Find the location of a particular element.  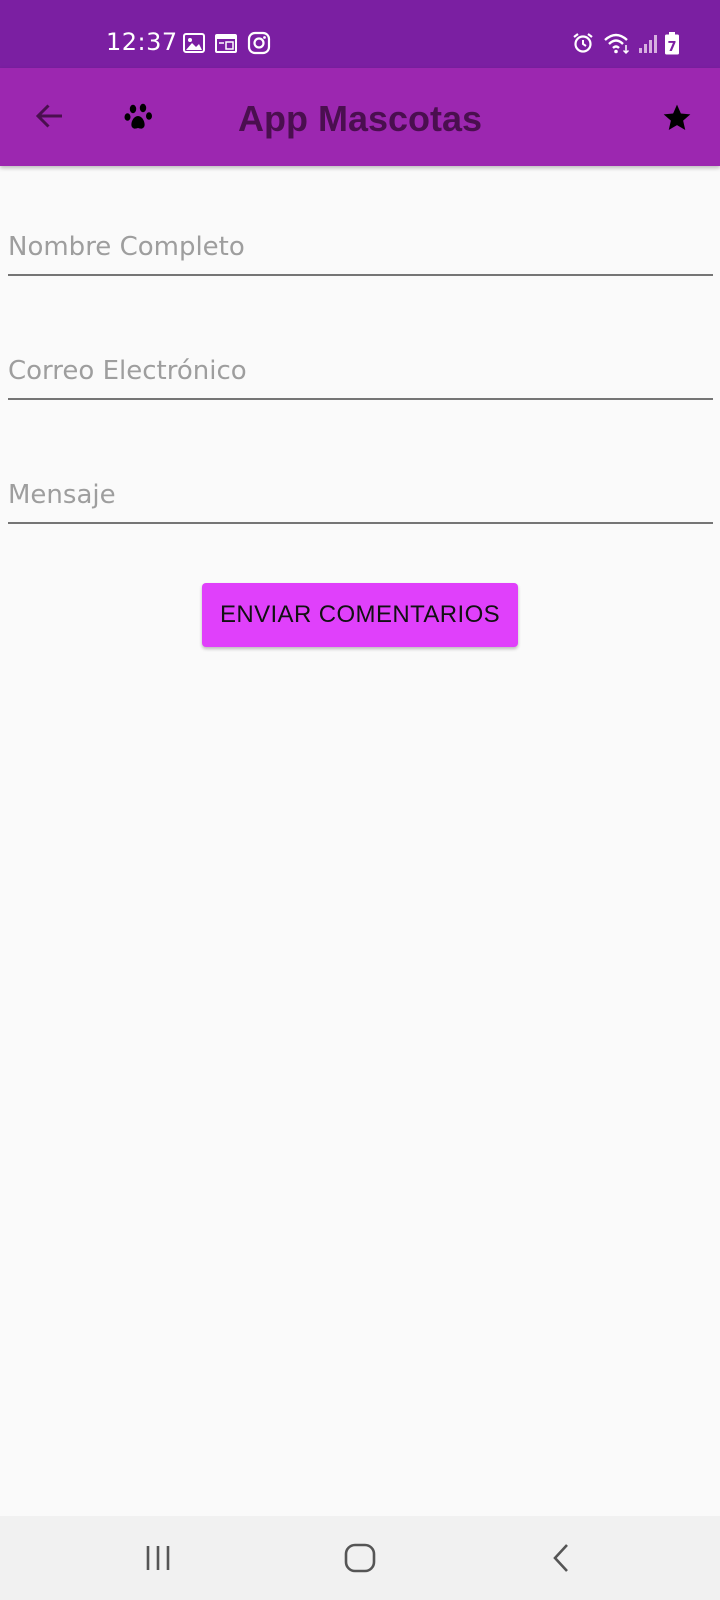

instagram-icon is located at coordinates (259, 43).